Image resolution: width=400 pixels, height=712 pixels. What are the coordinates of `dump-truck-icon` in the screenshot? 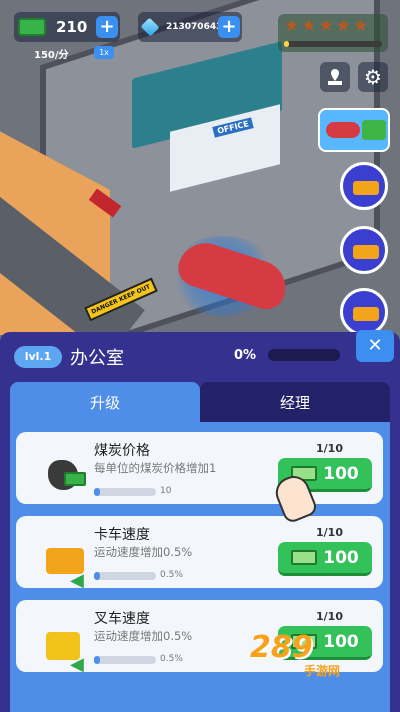 It's located at (366, 252).